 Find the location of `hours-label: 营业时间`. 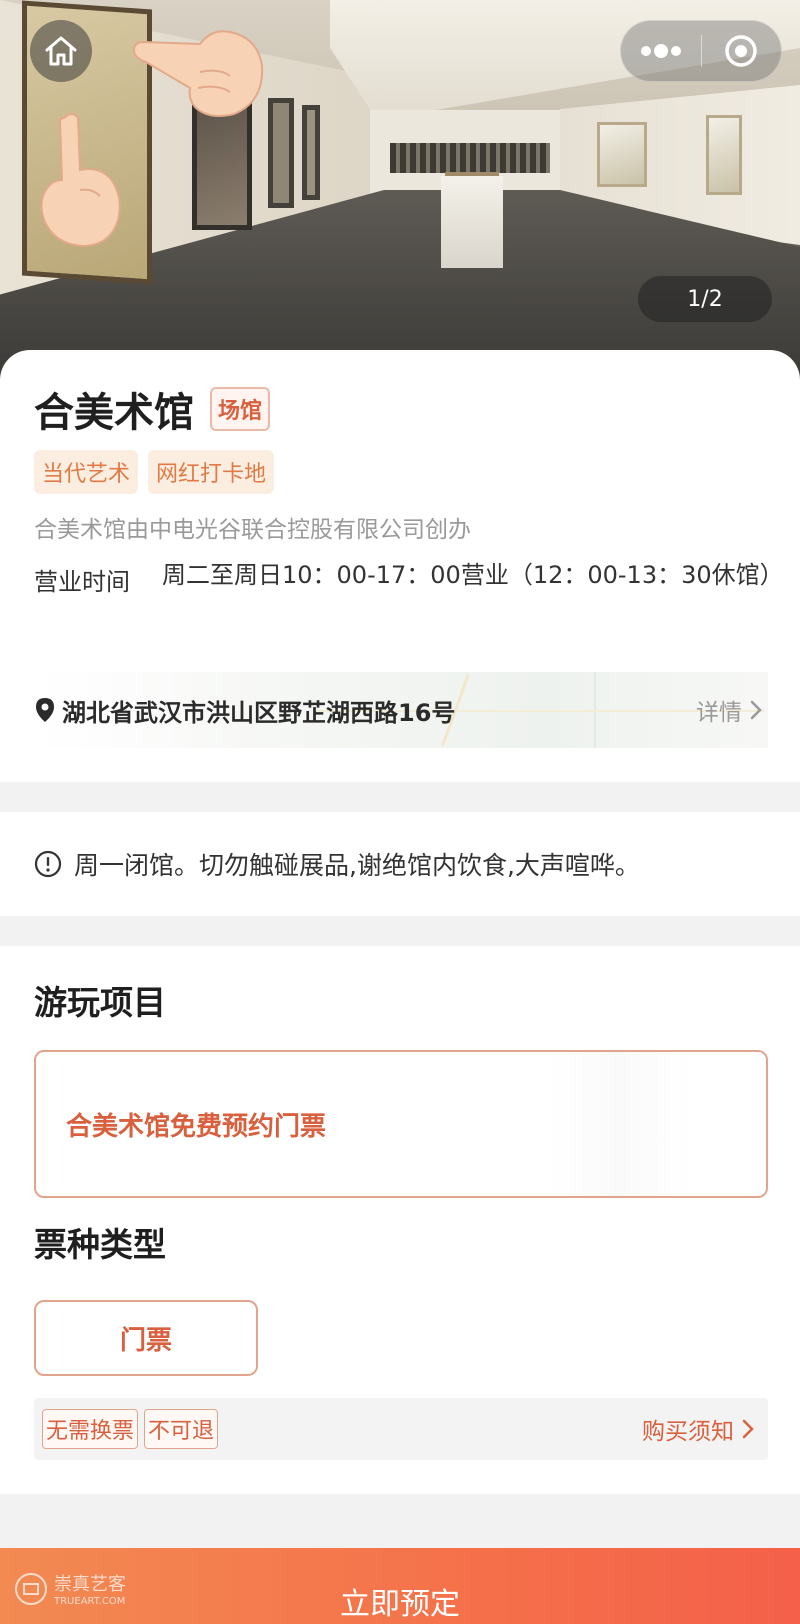

hours-label: 营业时间 is located at coordinates (82, 582).